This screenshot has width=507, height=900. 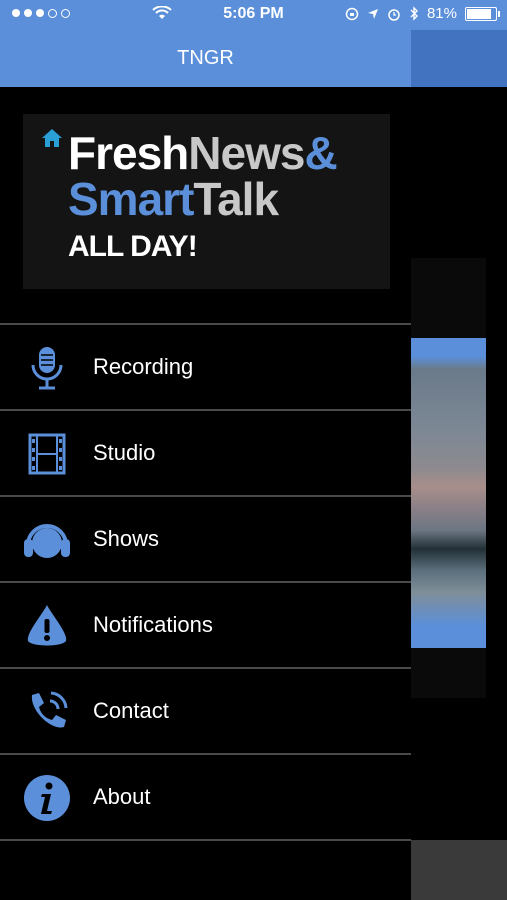 I want to click on headphones-icon, so click(x=47, y=541).